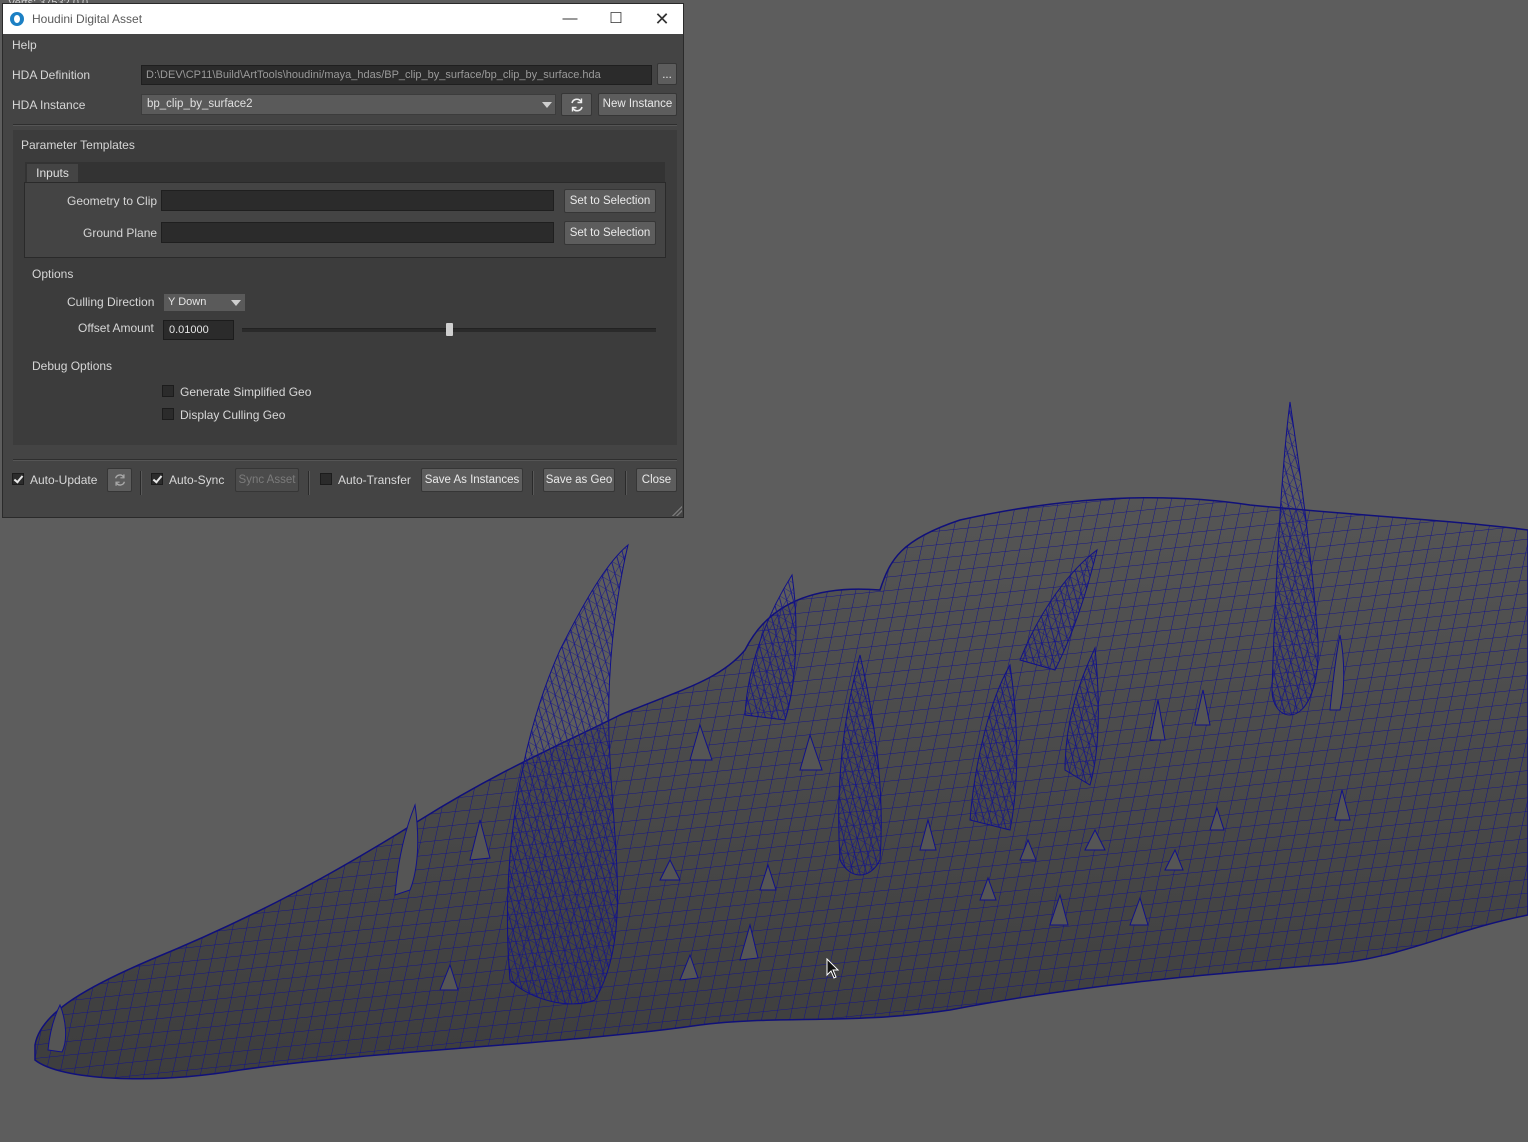 The height and width of the screenshot is (1142, 1528). Describe the element at coordinates (637, 104) in the screenshot. I see `new-instance-button: New Instance` at that location.